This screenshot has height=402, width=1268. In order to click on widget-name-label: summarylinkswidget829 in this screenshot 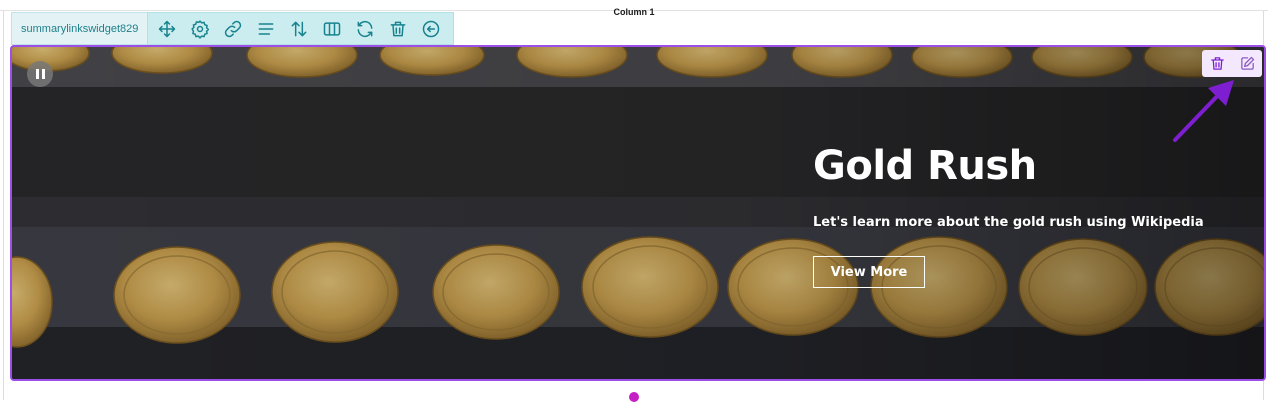, I will do `click(79, 28)`.